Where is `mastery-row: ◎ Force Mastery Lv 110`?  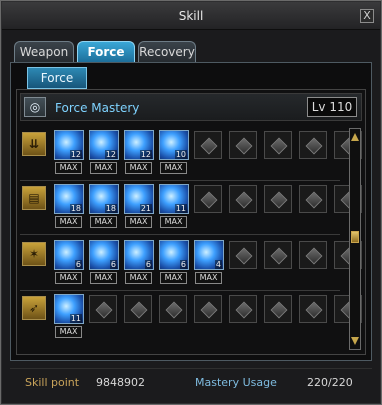
mastery-row: ◎ Force Mastery Lv 110 is located at coordinates (191, 107).